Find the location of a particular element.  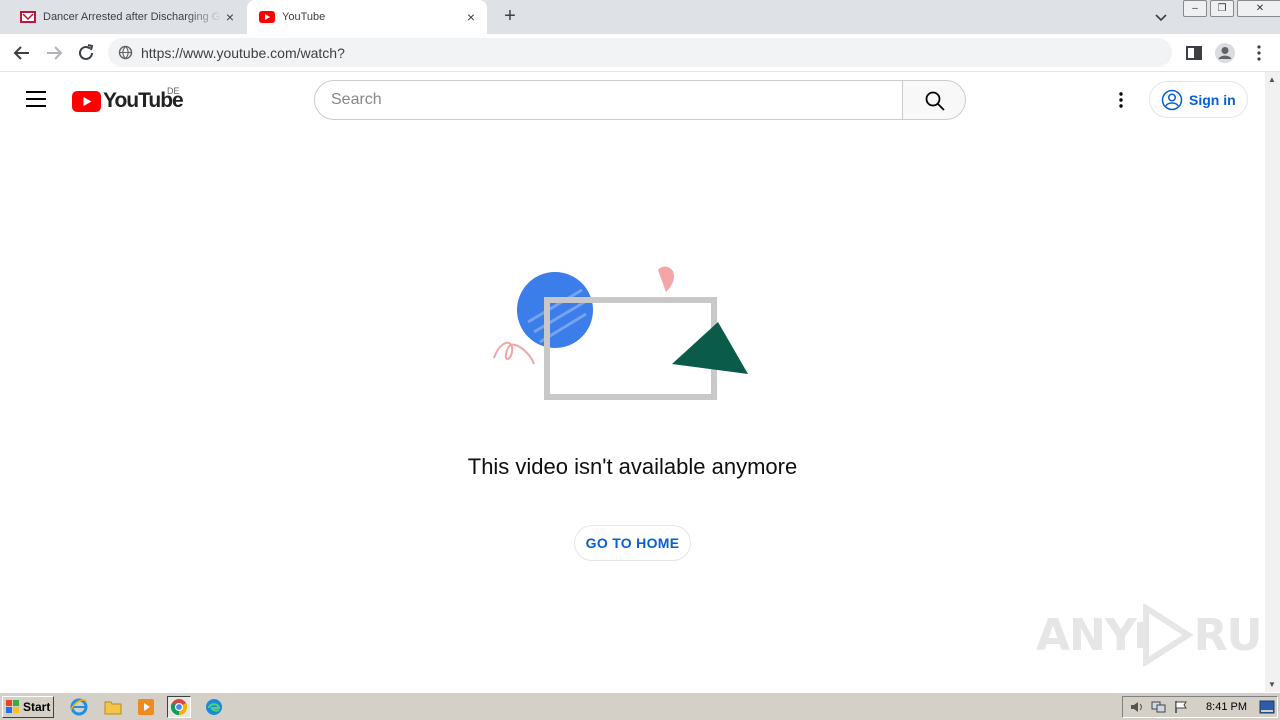

browser-toolbar: https://www.youtube.com/watch? is located at coordinates (640, 53).